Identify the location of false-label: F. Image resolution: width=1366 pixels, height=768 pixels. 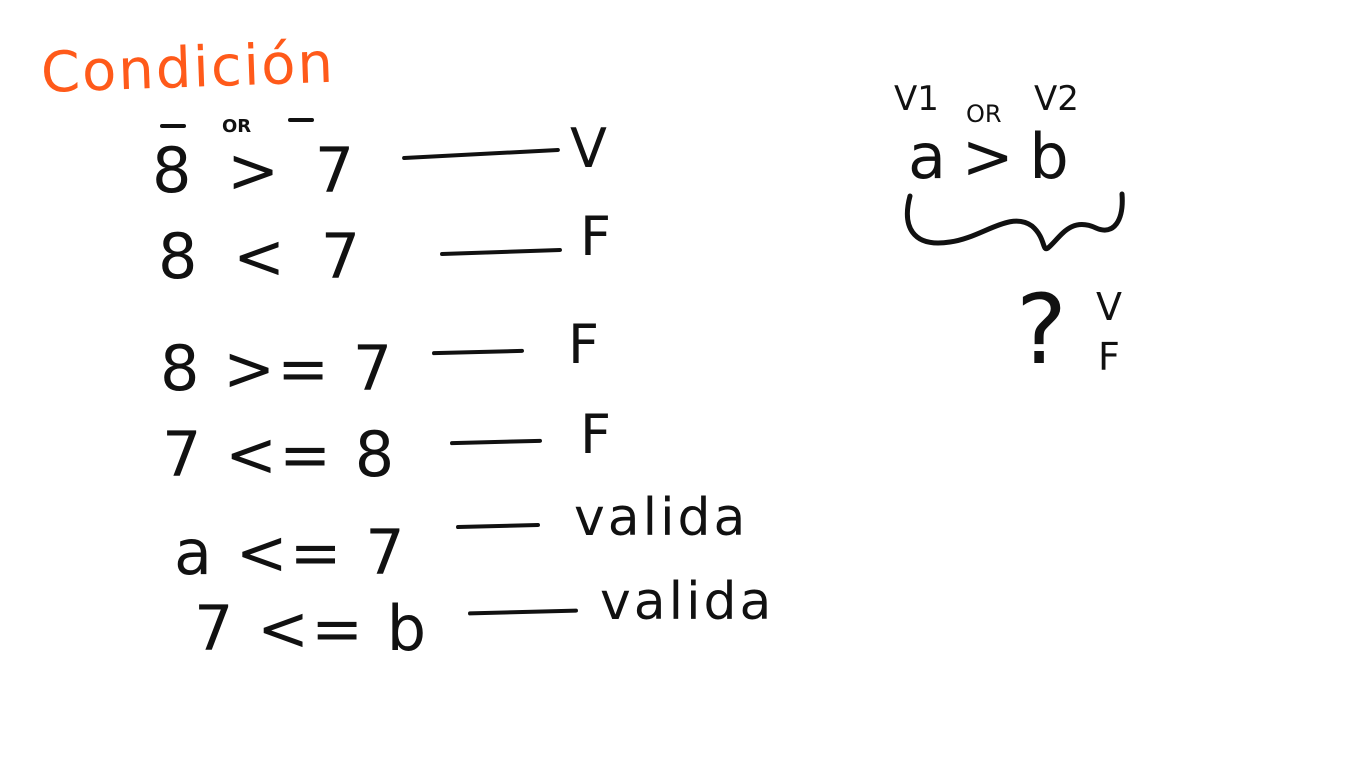
(1109, 357).